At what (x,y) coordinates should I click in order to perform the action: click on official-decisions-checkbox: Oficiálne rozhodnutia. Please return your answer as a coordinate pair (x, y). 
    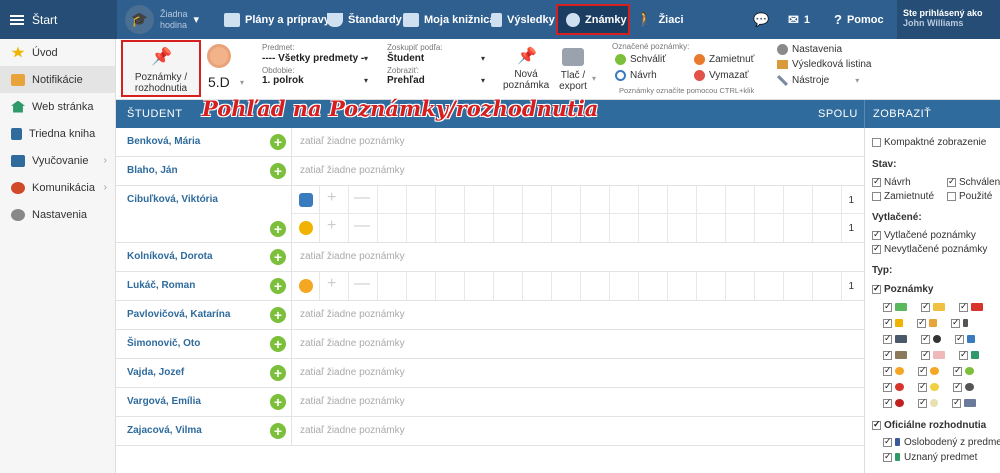
    Looking at the image, I should click on (929, 425).